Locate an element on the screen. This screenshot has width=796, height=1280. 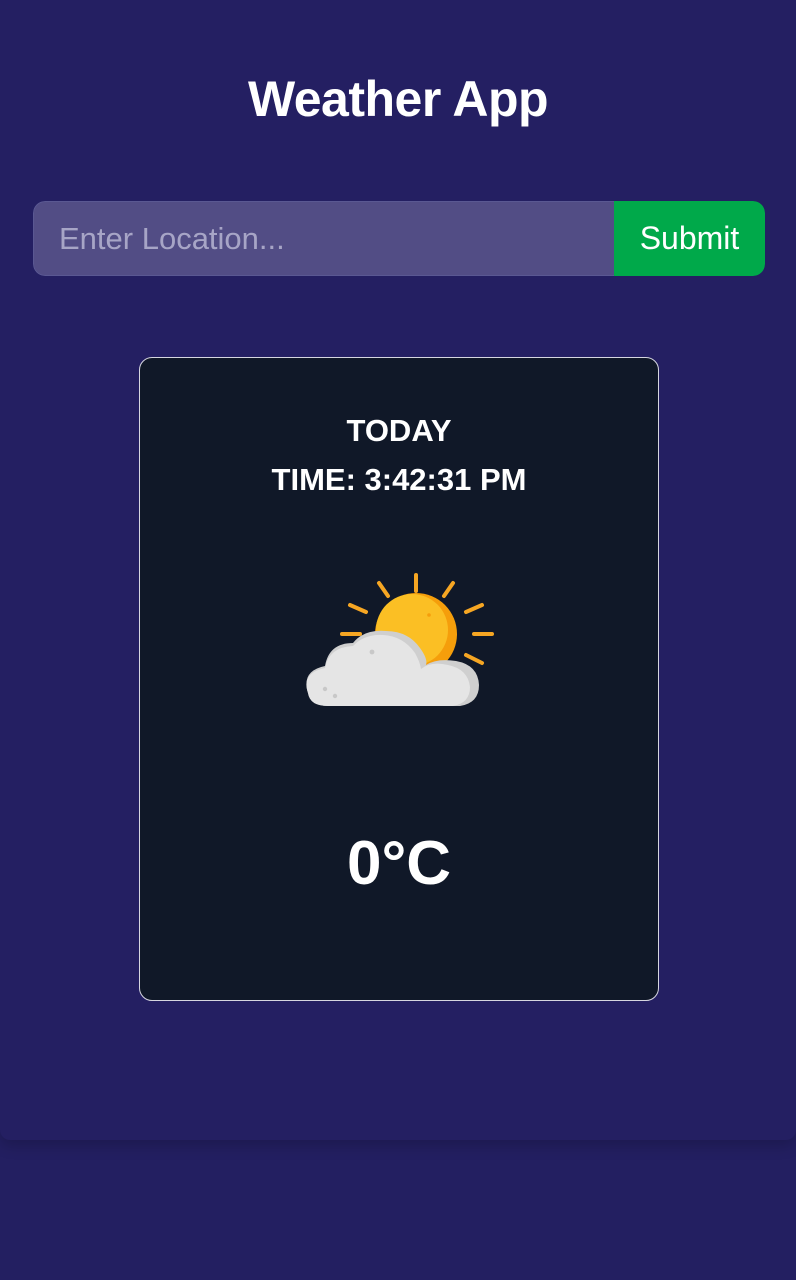
time-label: TIME: 3:42:31 PM is located at coordinates (399, 479).